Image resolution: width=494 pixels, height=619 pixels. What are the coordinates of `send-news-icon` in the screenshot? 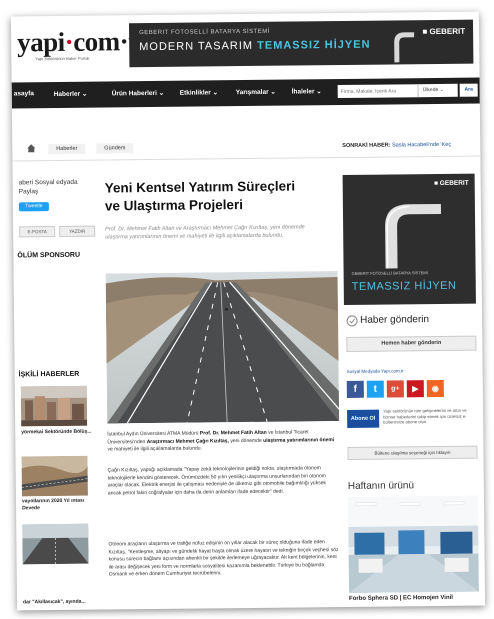 It's located at (352, 321).